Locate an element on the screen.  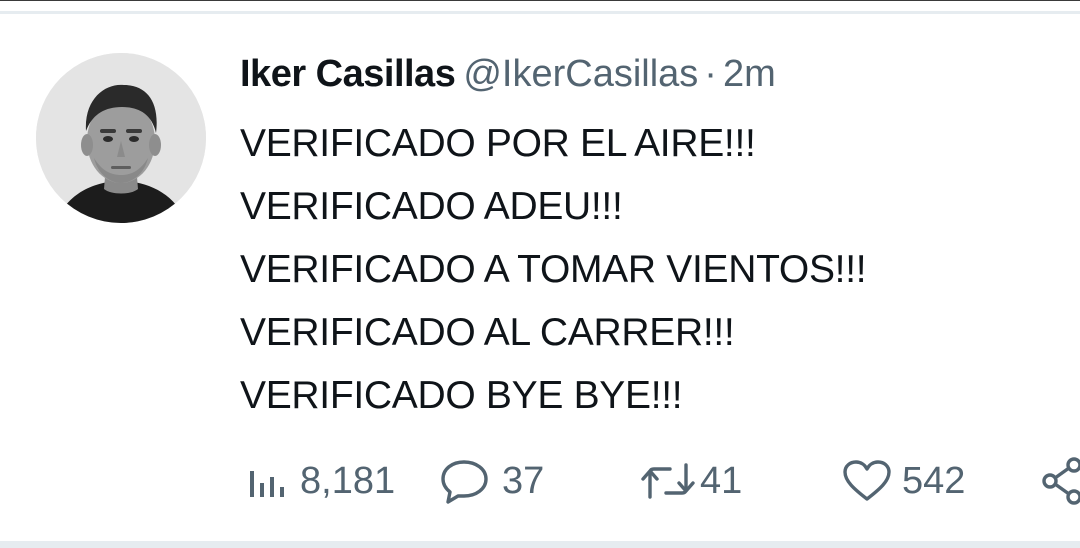
display-name: Iker Casillas is located at coordinates (348, 74).